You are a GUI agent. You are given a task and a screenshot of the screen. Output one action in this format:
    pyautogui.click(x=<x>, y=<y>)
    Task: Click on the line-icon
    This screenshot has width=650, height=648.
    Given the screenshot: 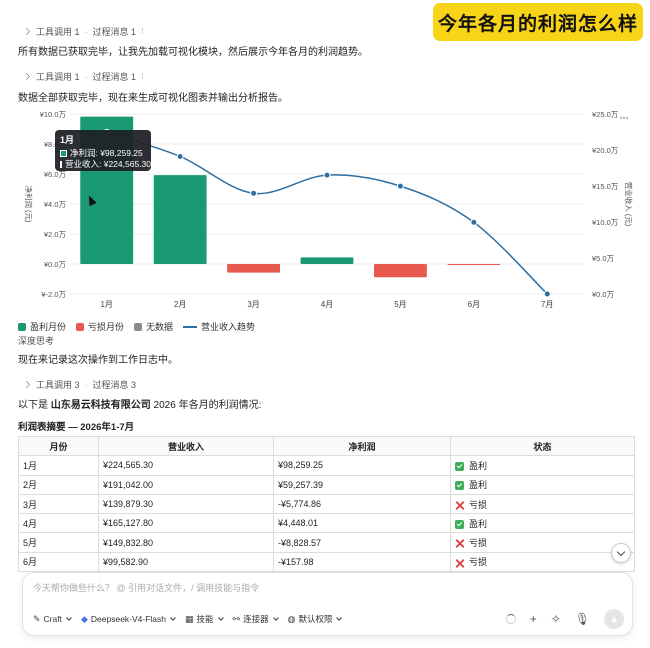 What is the action you would take?
    pyautogui.click(x=190, y=326)
    